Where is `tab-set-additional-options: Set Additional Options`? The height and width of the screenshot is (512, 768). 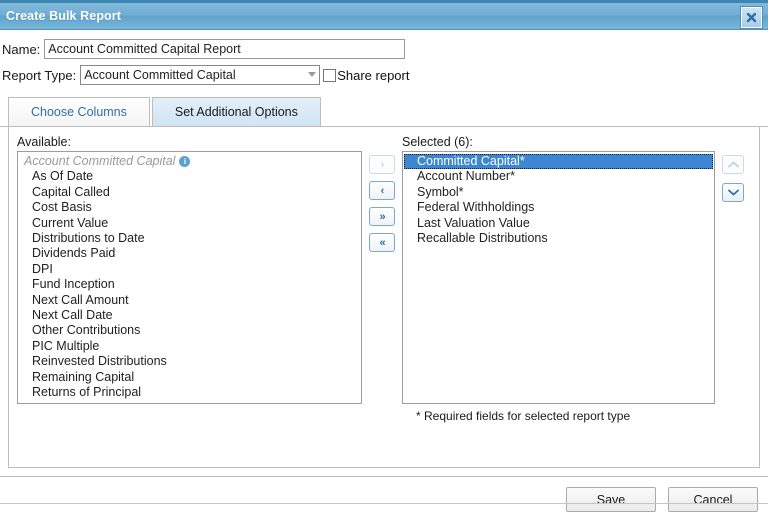 tab-set-additional-options: Set Additional Options is located at coordinates (236, 112).